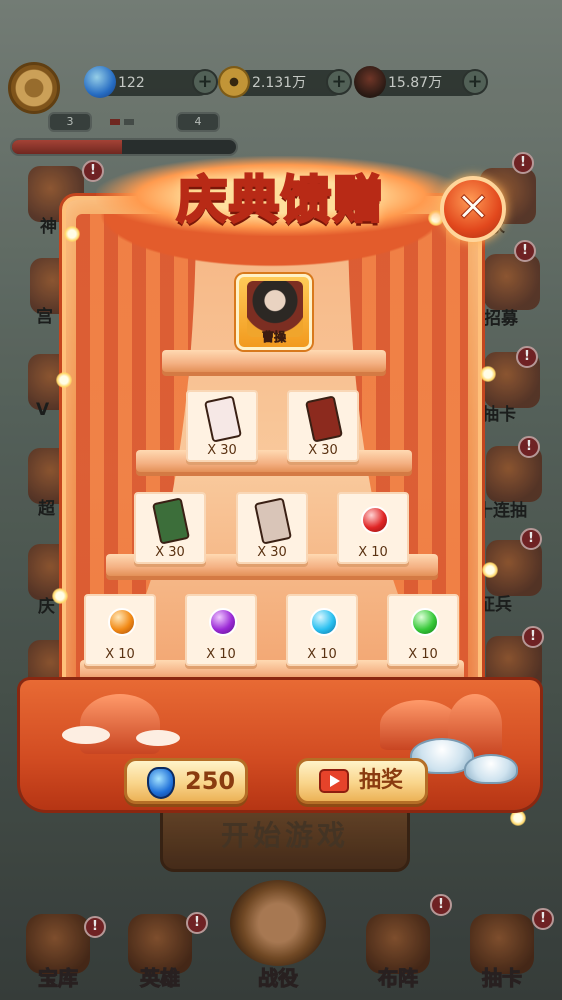 The image size is (562, 1000). I want to click on close-icon: ✕, so click(473, 208).